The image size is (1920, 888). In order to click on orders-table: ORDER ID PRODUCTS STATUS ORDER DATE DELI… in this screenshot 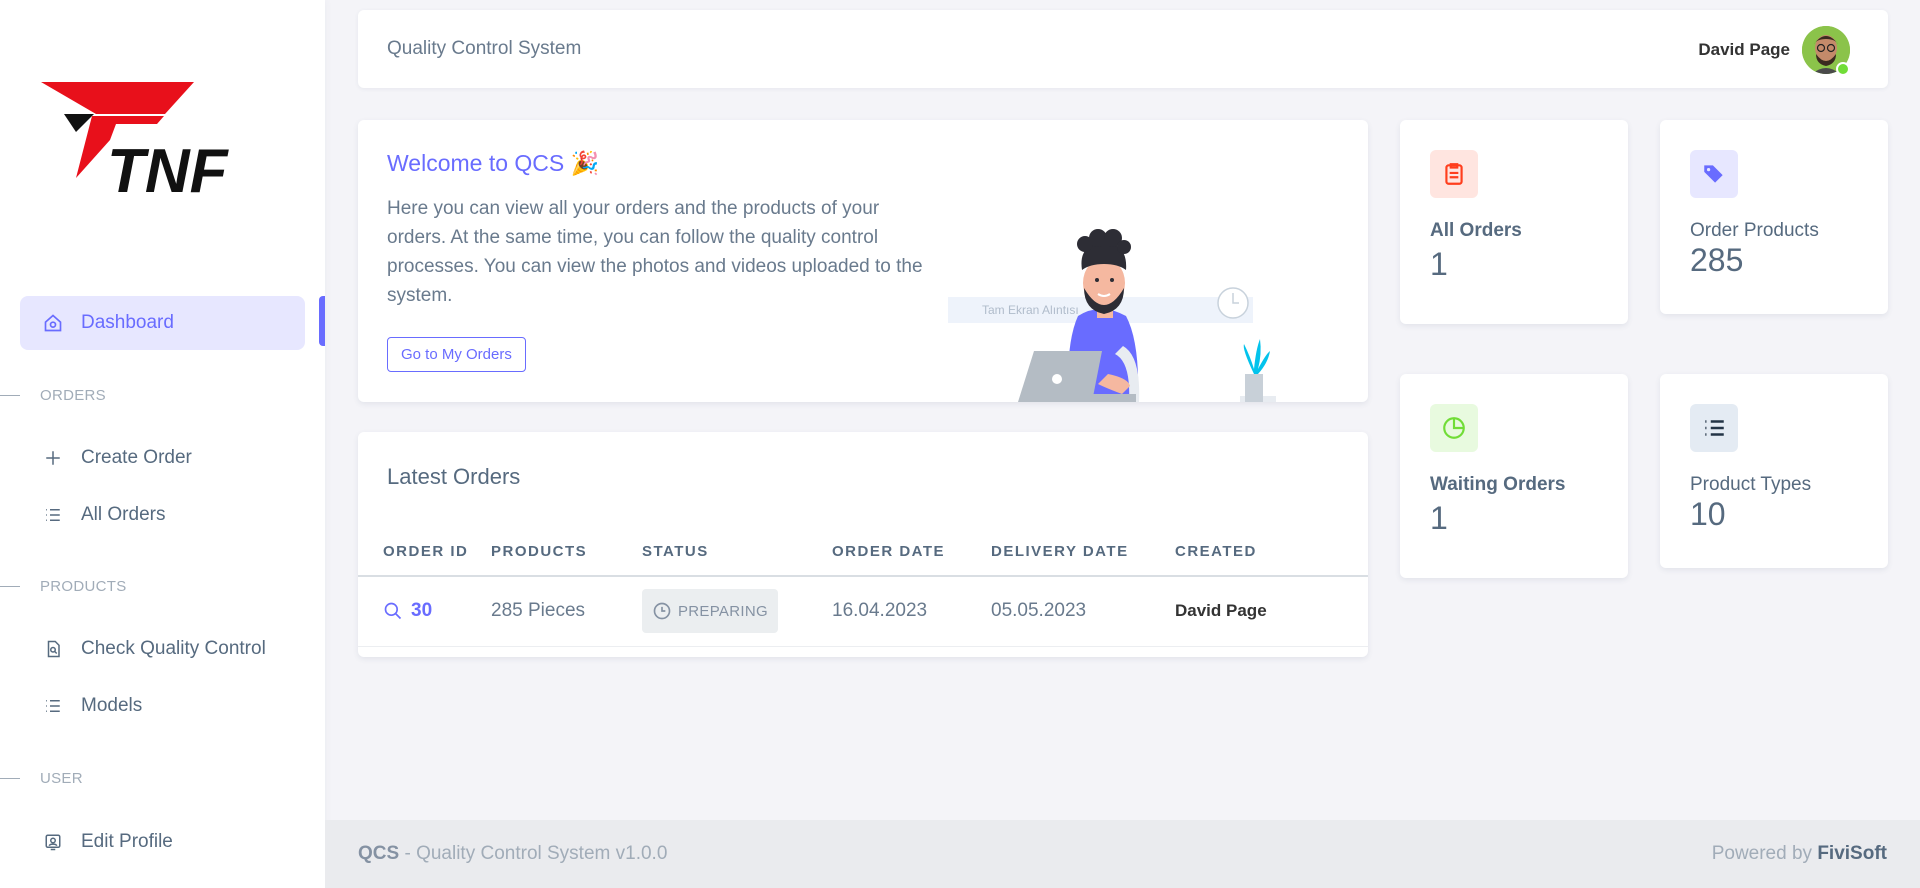, I will do `click(863, 587)`.